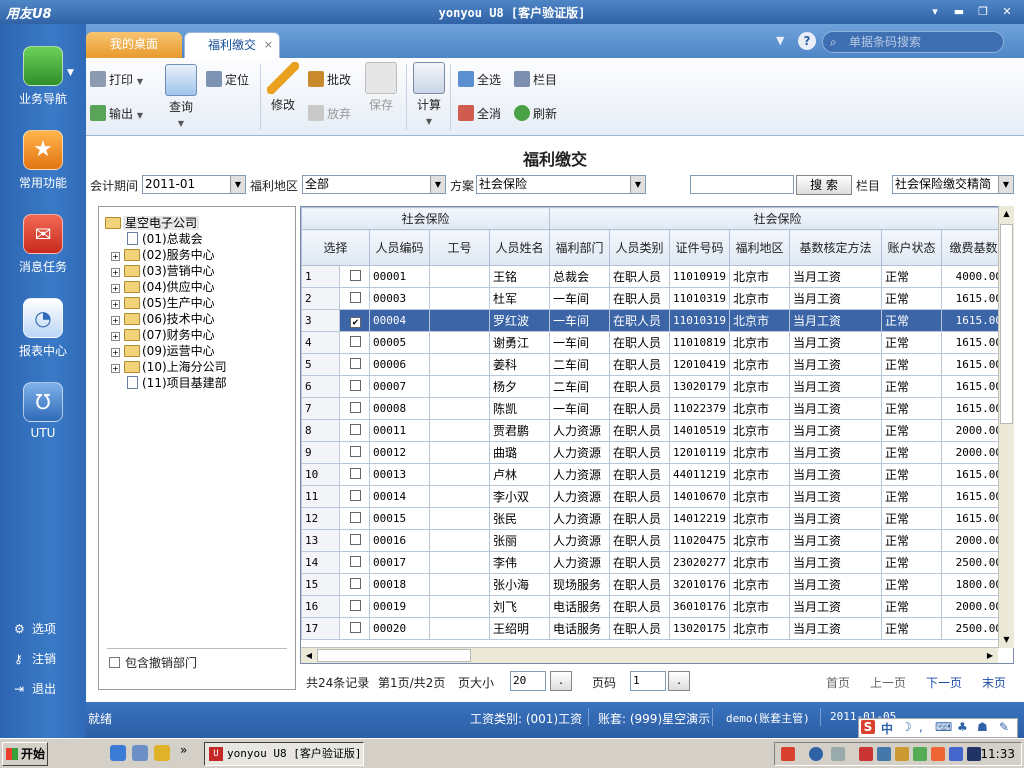 Image resolution: width=1024 pixels, height=768 pixels. I want to click on tree-node: (01)总裁会, so click(165, 239).